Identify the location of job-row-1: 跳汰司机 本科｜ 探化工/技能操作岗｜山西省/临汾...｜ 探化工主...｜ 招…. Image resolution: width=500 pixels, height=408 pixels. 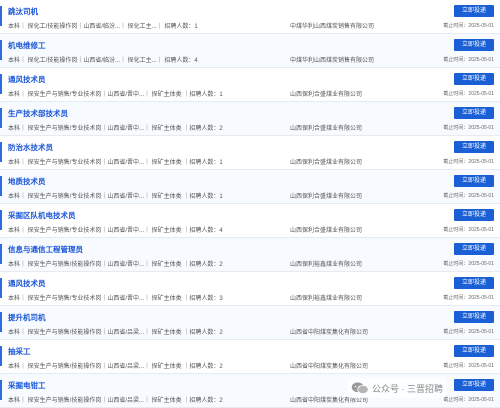
(250, 17).